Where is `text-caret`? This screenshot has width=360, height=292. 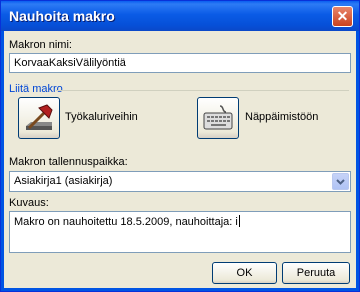 text-caret is located at coordinates (239, 221).